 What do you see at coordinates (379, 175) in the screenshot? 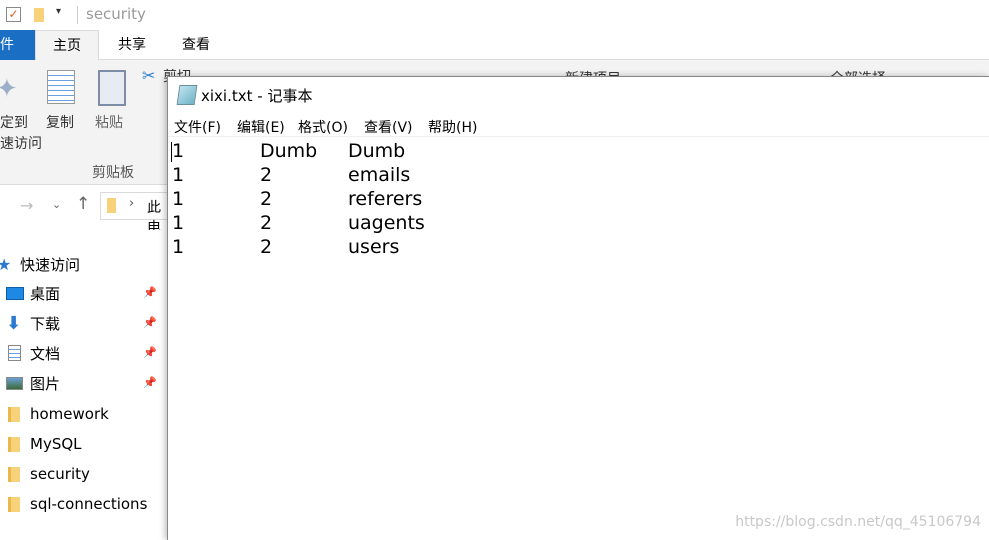
I see `cell: emails` at bounding box center [379, 175].